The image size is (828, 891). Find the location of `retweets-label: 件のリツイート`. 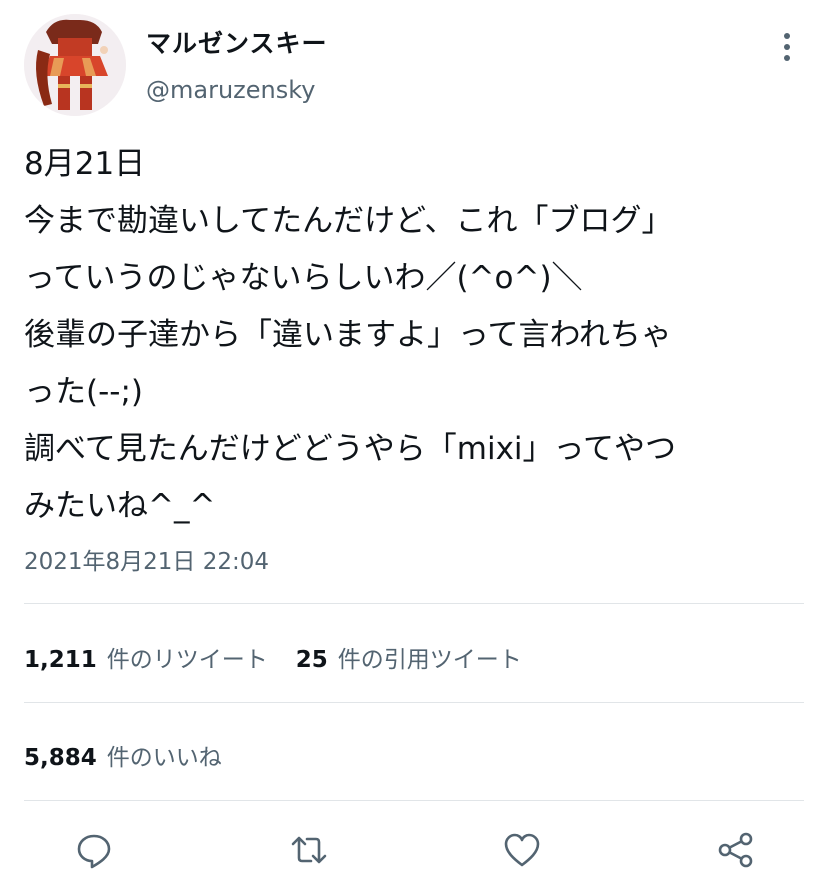

retweets-label: 件のリツイート is located at coordinates (187, 657).